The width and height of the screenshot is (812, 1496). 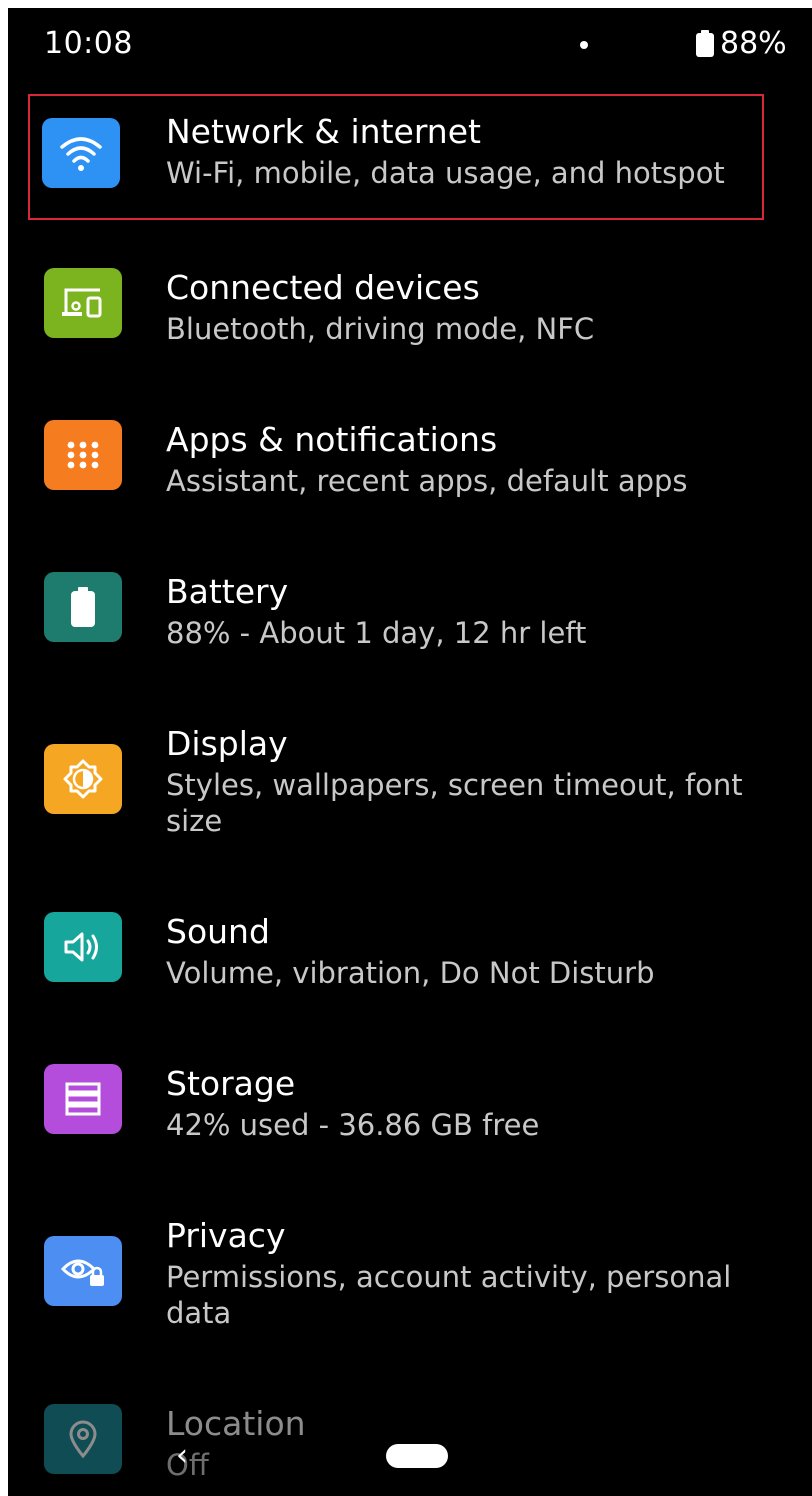 What do you see at coordinates (83, 779) in the screenshot?
I see `brightness-icon` at bounding box center [83, 779].